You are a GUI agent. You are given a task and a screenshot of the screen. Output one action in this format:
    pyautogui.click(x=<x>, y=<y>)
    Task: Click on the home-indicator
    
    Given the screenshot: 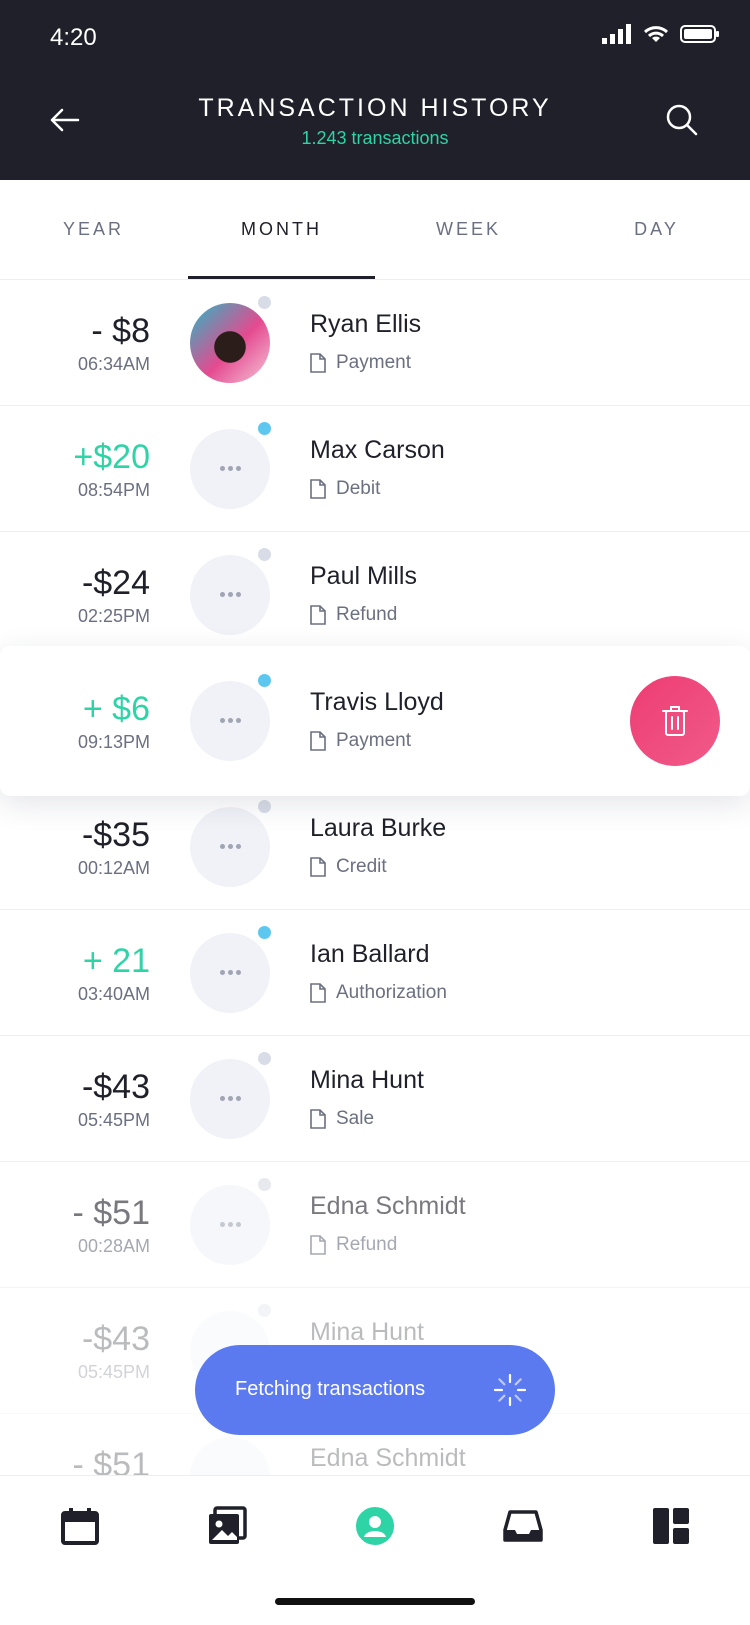 What is the action you would take?
    pyautogui.click(x=375, y=1601)
    